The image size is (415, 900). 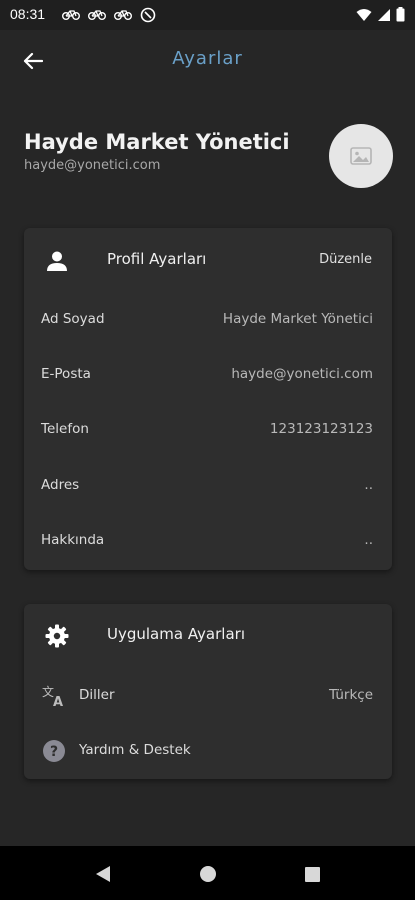 I want to click on status-system-icons, so click(x=380, y=14).